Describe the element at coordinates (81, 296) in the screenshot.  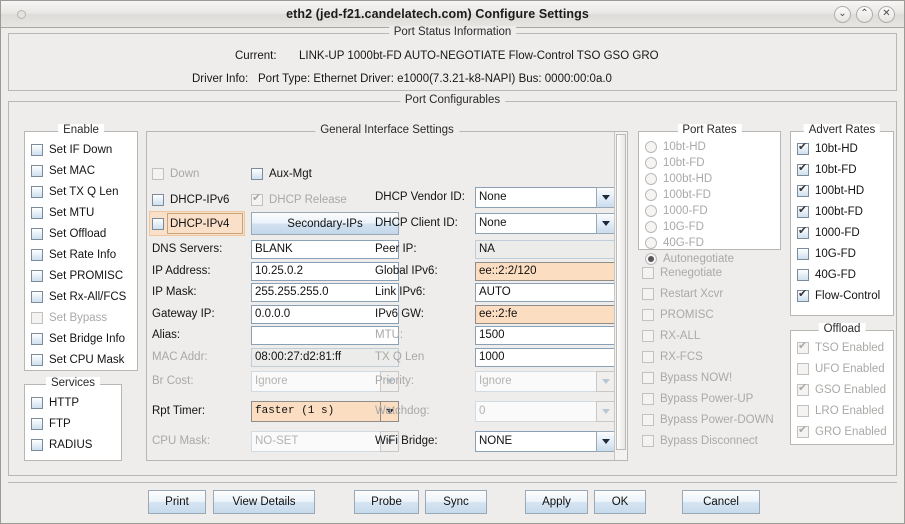
I see `enable-item-set-rx-all-fcs: Set Rx-All/FCS` at that location.